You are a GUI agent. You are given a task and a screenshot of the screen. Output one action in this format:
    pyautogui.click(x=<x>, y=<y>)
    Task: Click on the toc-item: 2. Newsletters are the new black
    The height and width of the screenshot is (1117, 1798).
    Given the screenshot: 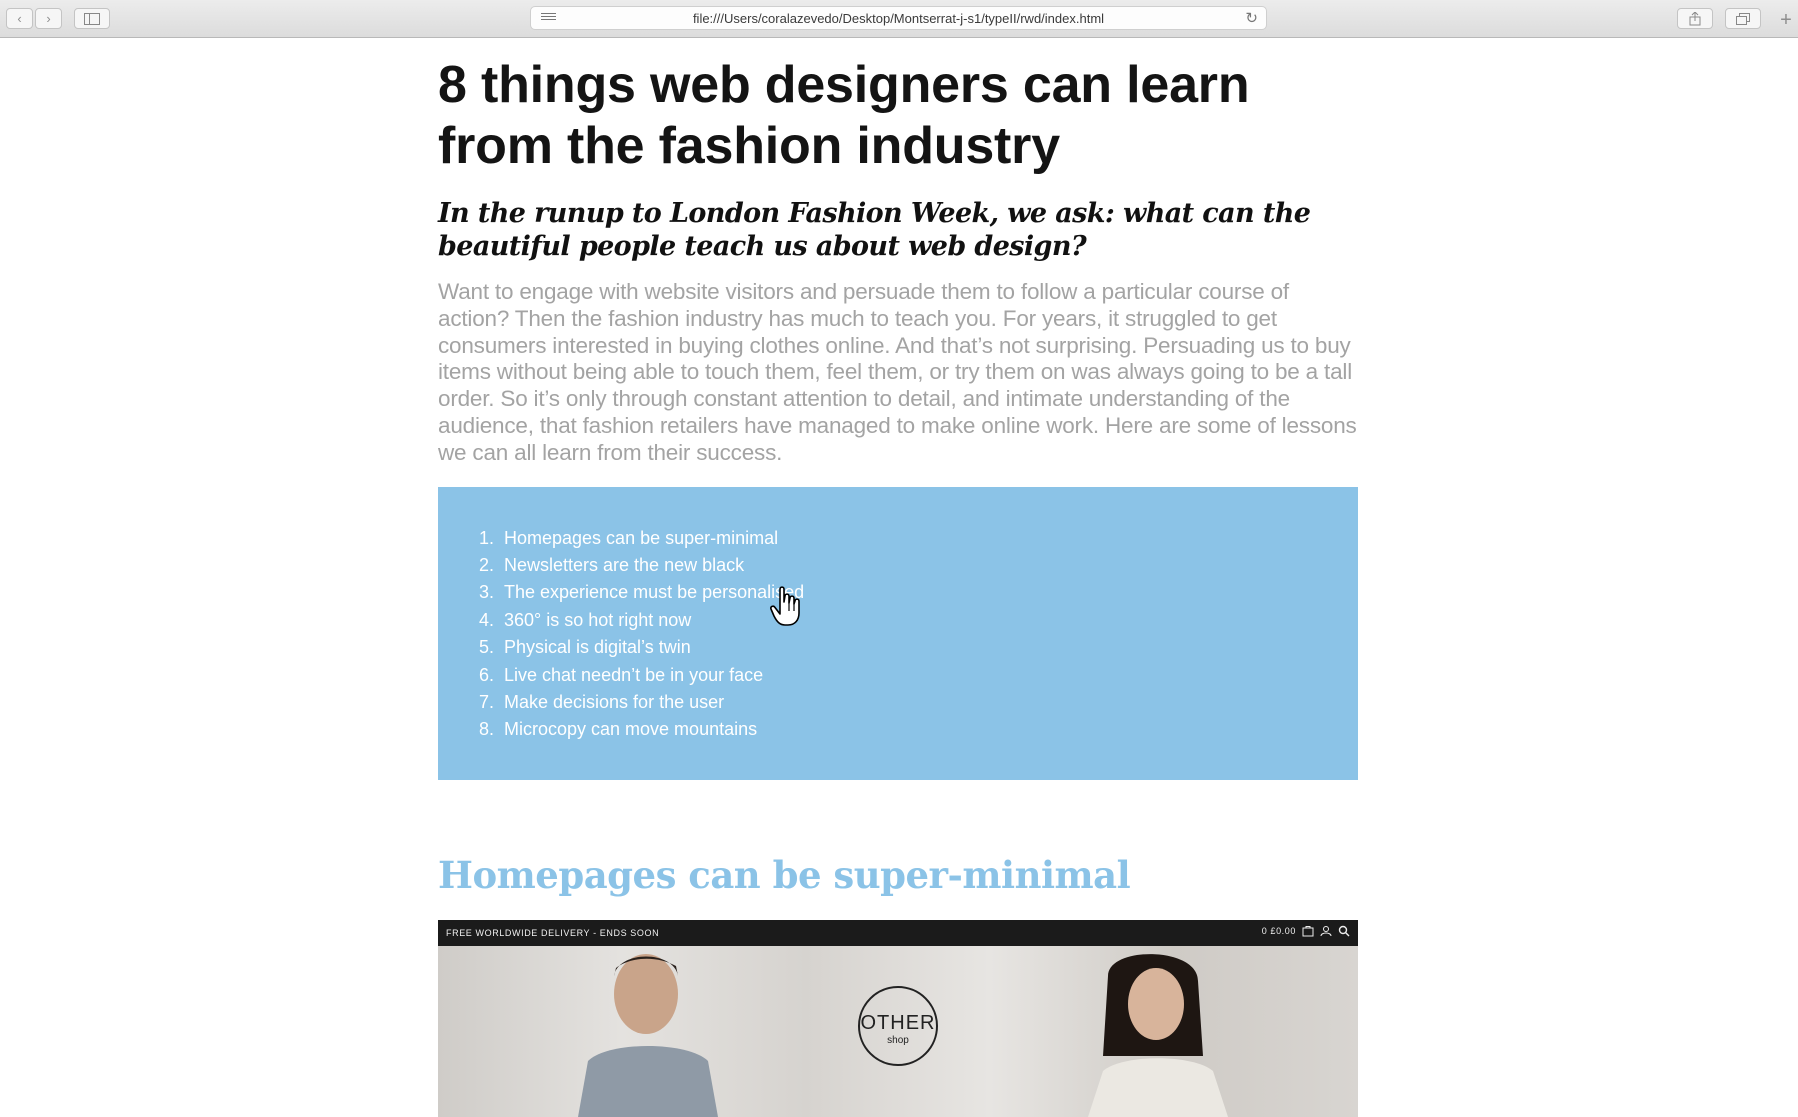 What is the action you would take?
    pyautogui.click(x=918, y=565)
    